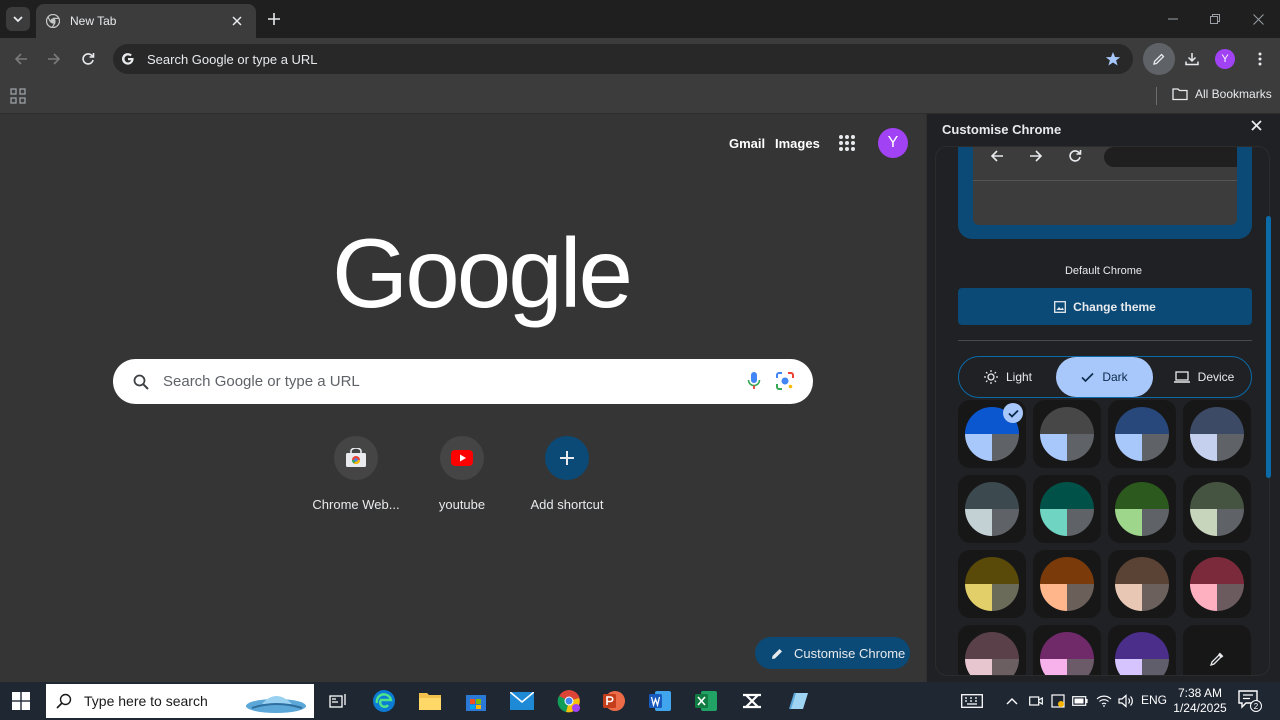 The height and width of the screenshot is (720, 1280). I want to click on tray-volume, so click(1126, 701).